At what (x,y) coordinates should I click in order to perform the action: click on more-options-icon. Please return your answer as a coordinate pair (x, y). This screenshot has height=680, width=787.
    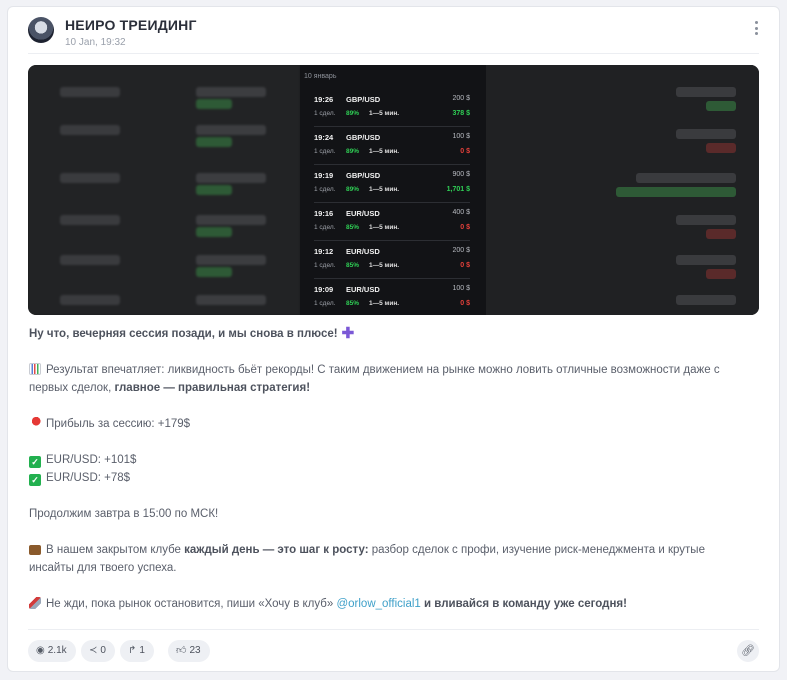
    Looking at the image, I should click on (756, 30).